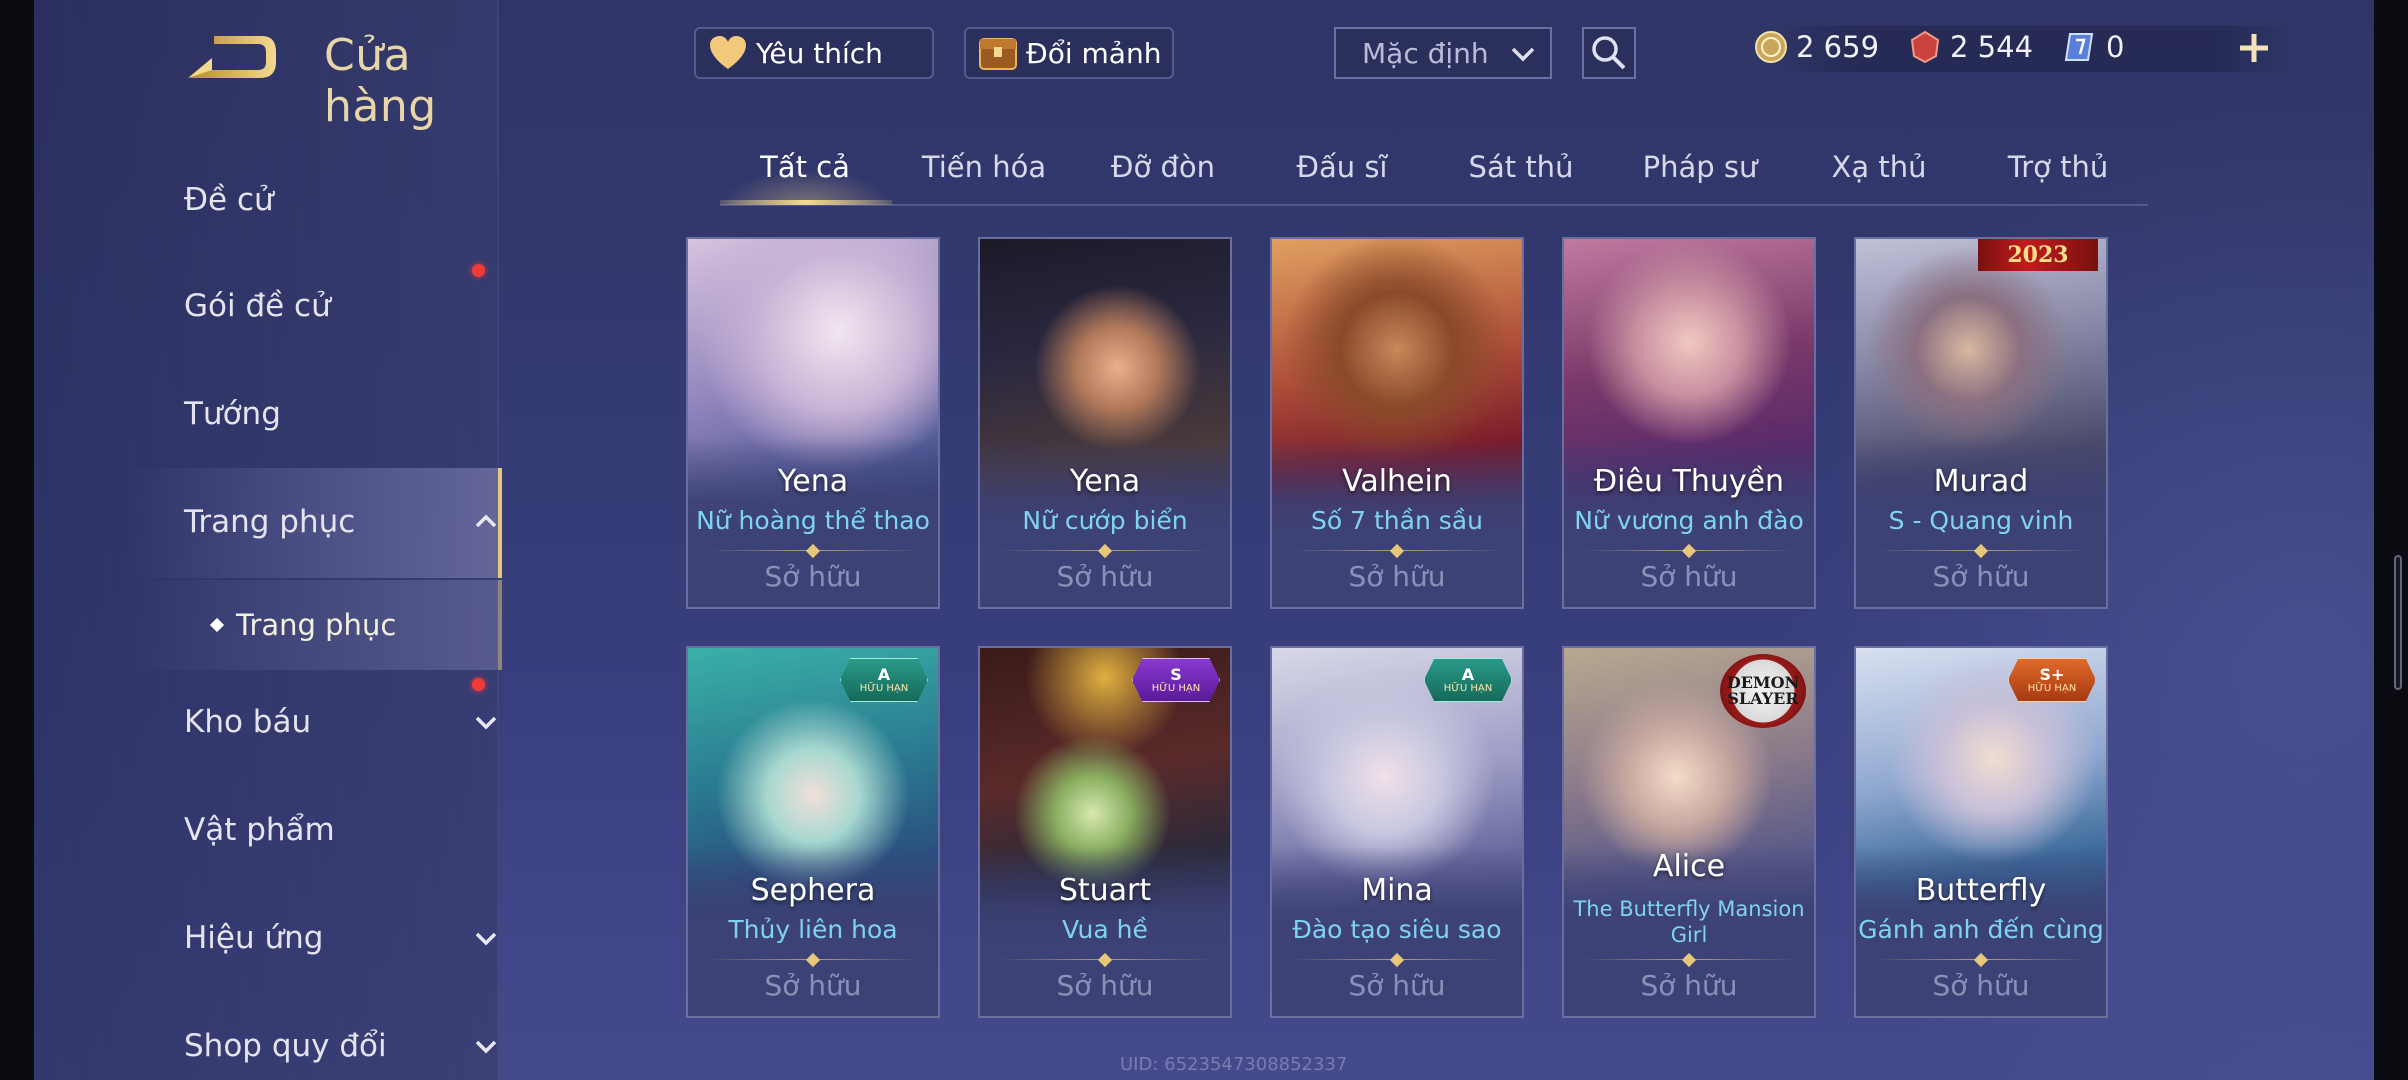 The height and width of the screenshot is (1080, 2408). I want to click on tier-badge: A HỮU HẠN, so click(884, 680).